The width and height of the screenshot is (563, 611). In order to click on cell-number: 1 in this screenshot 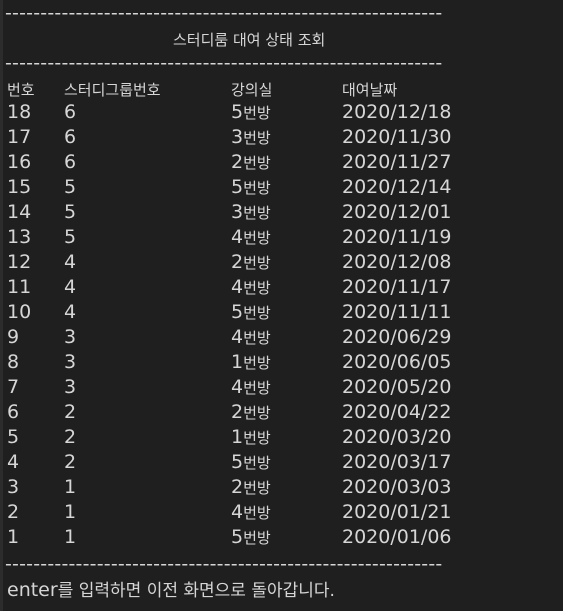, I will do `click(13, 537)`.